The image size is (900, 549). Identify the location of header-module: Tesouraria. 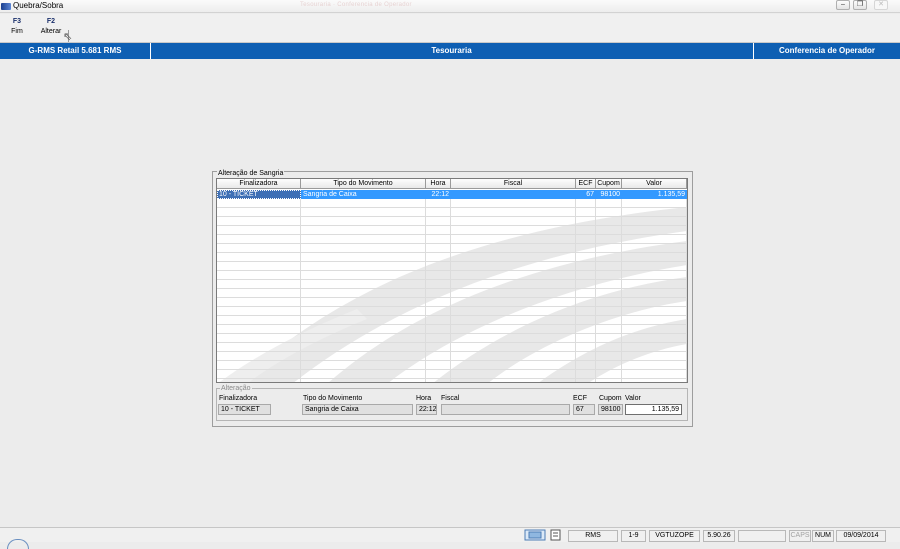
(451, 50).